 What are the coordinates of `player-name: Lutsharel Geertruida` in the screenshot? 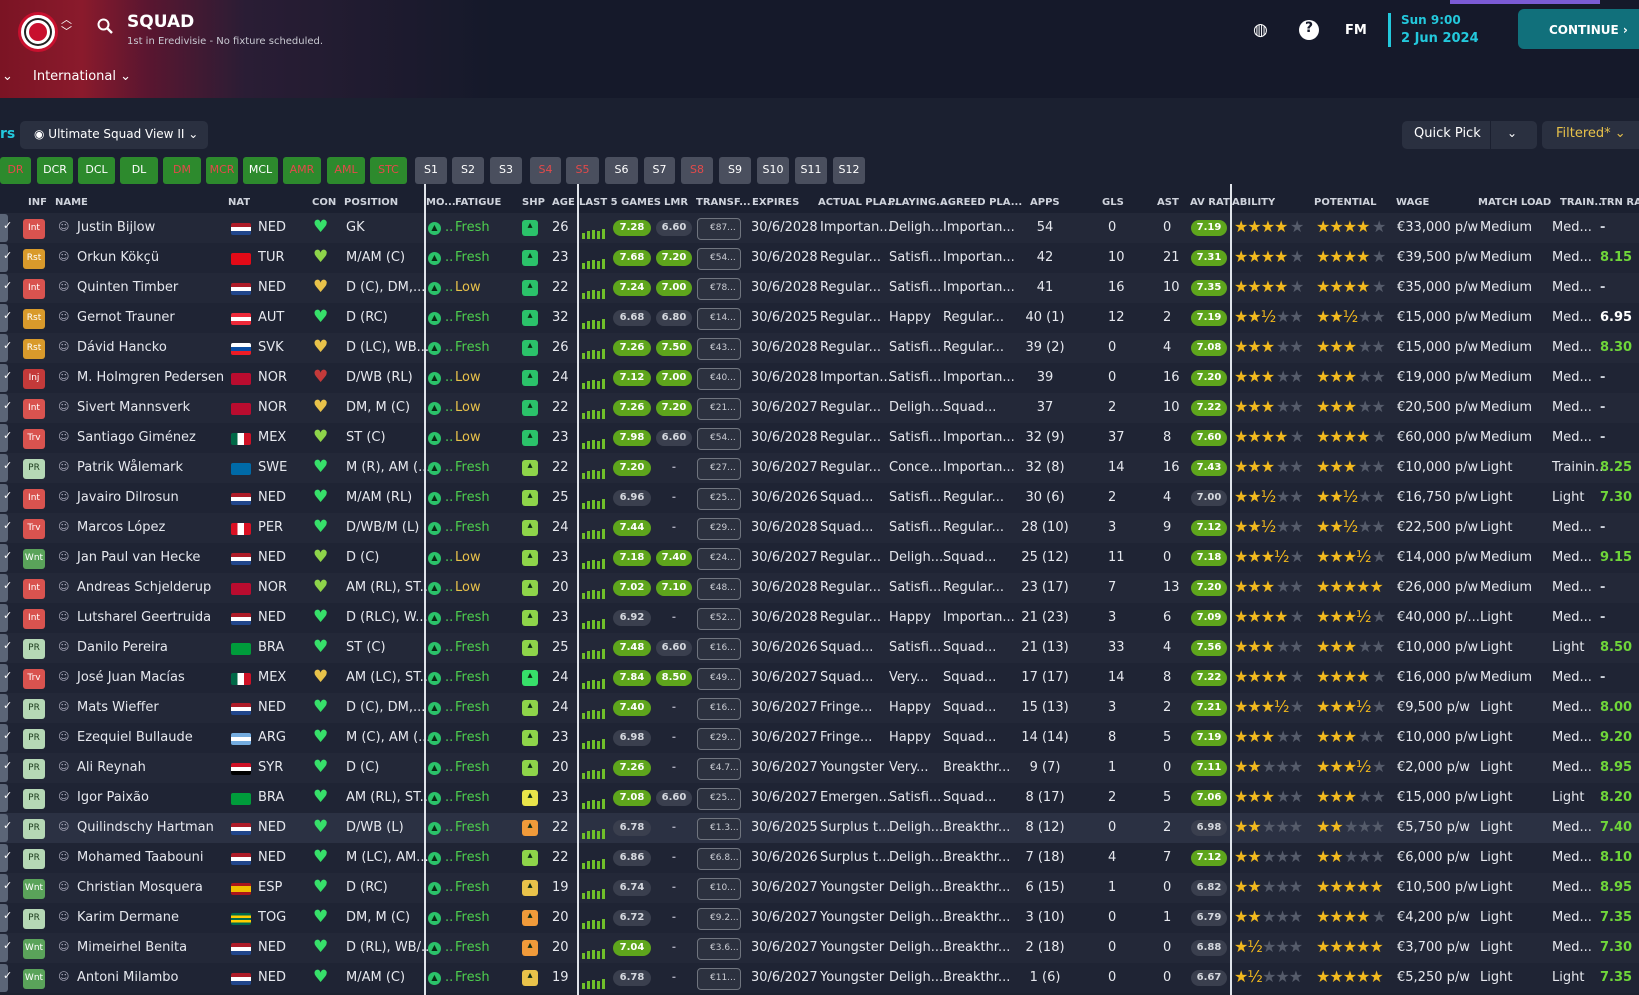 It's located at (144, 617).